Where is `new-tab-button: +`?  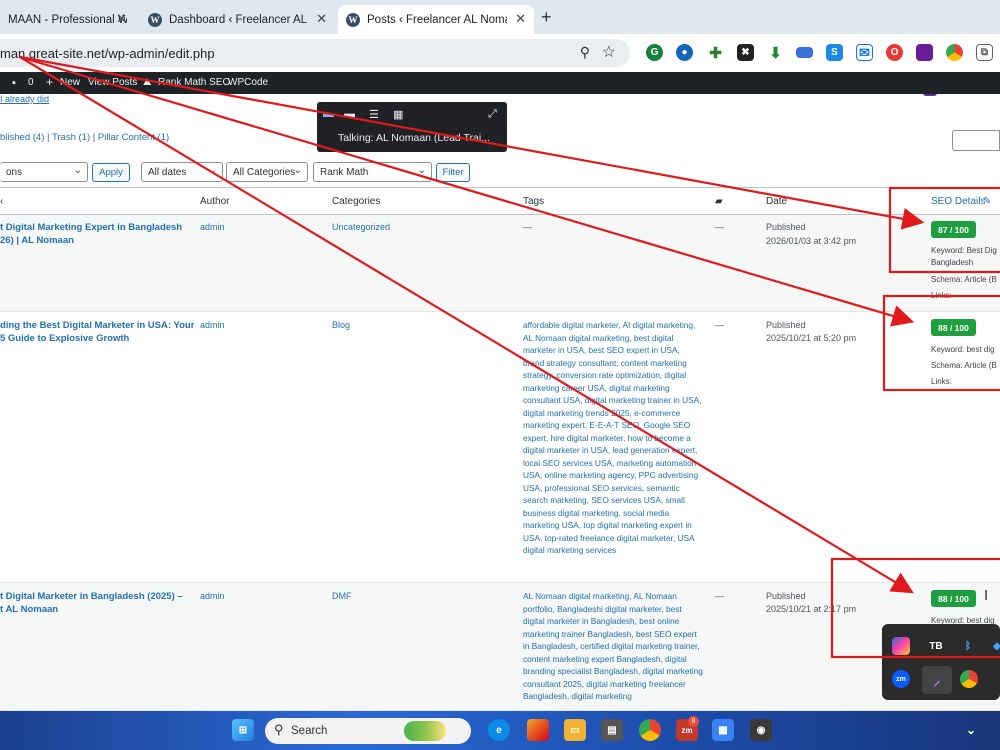
new-tab-button: + is located at coordinates (546, 17).